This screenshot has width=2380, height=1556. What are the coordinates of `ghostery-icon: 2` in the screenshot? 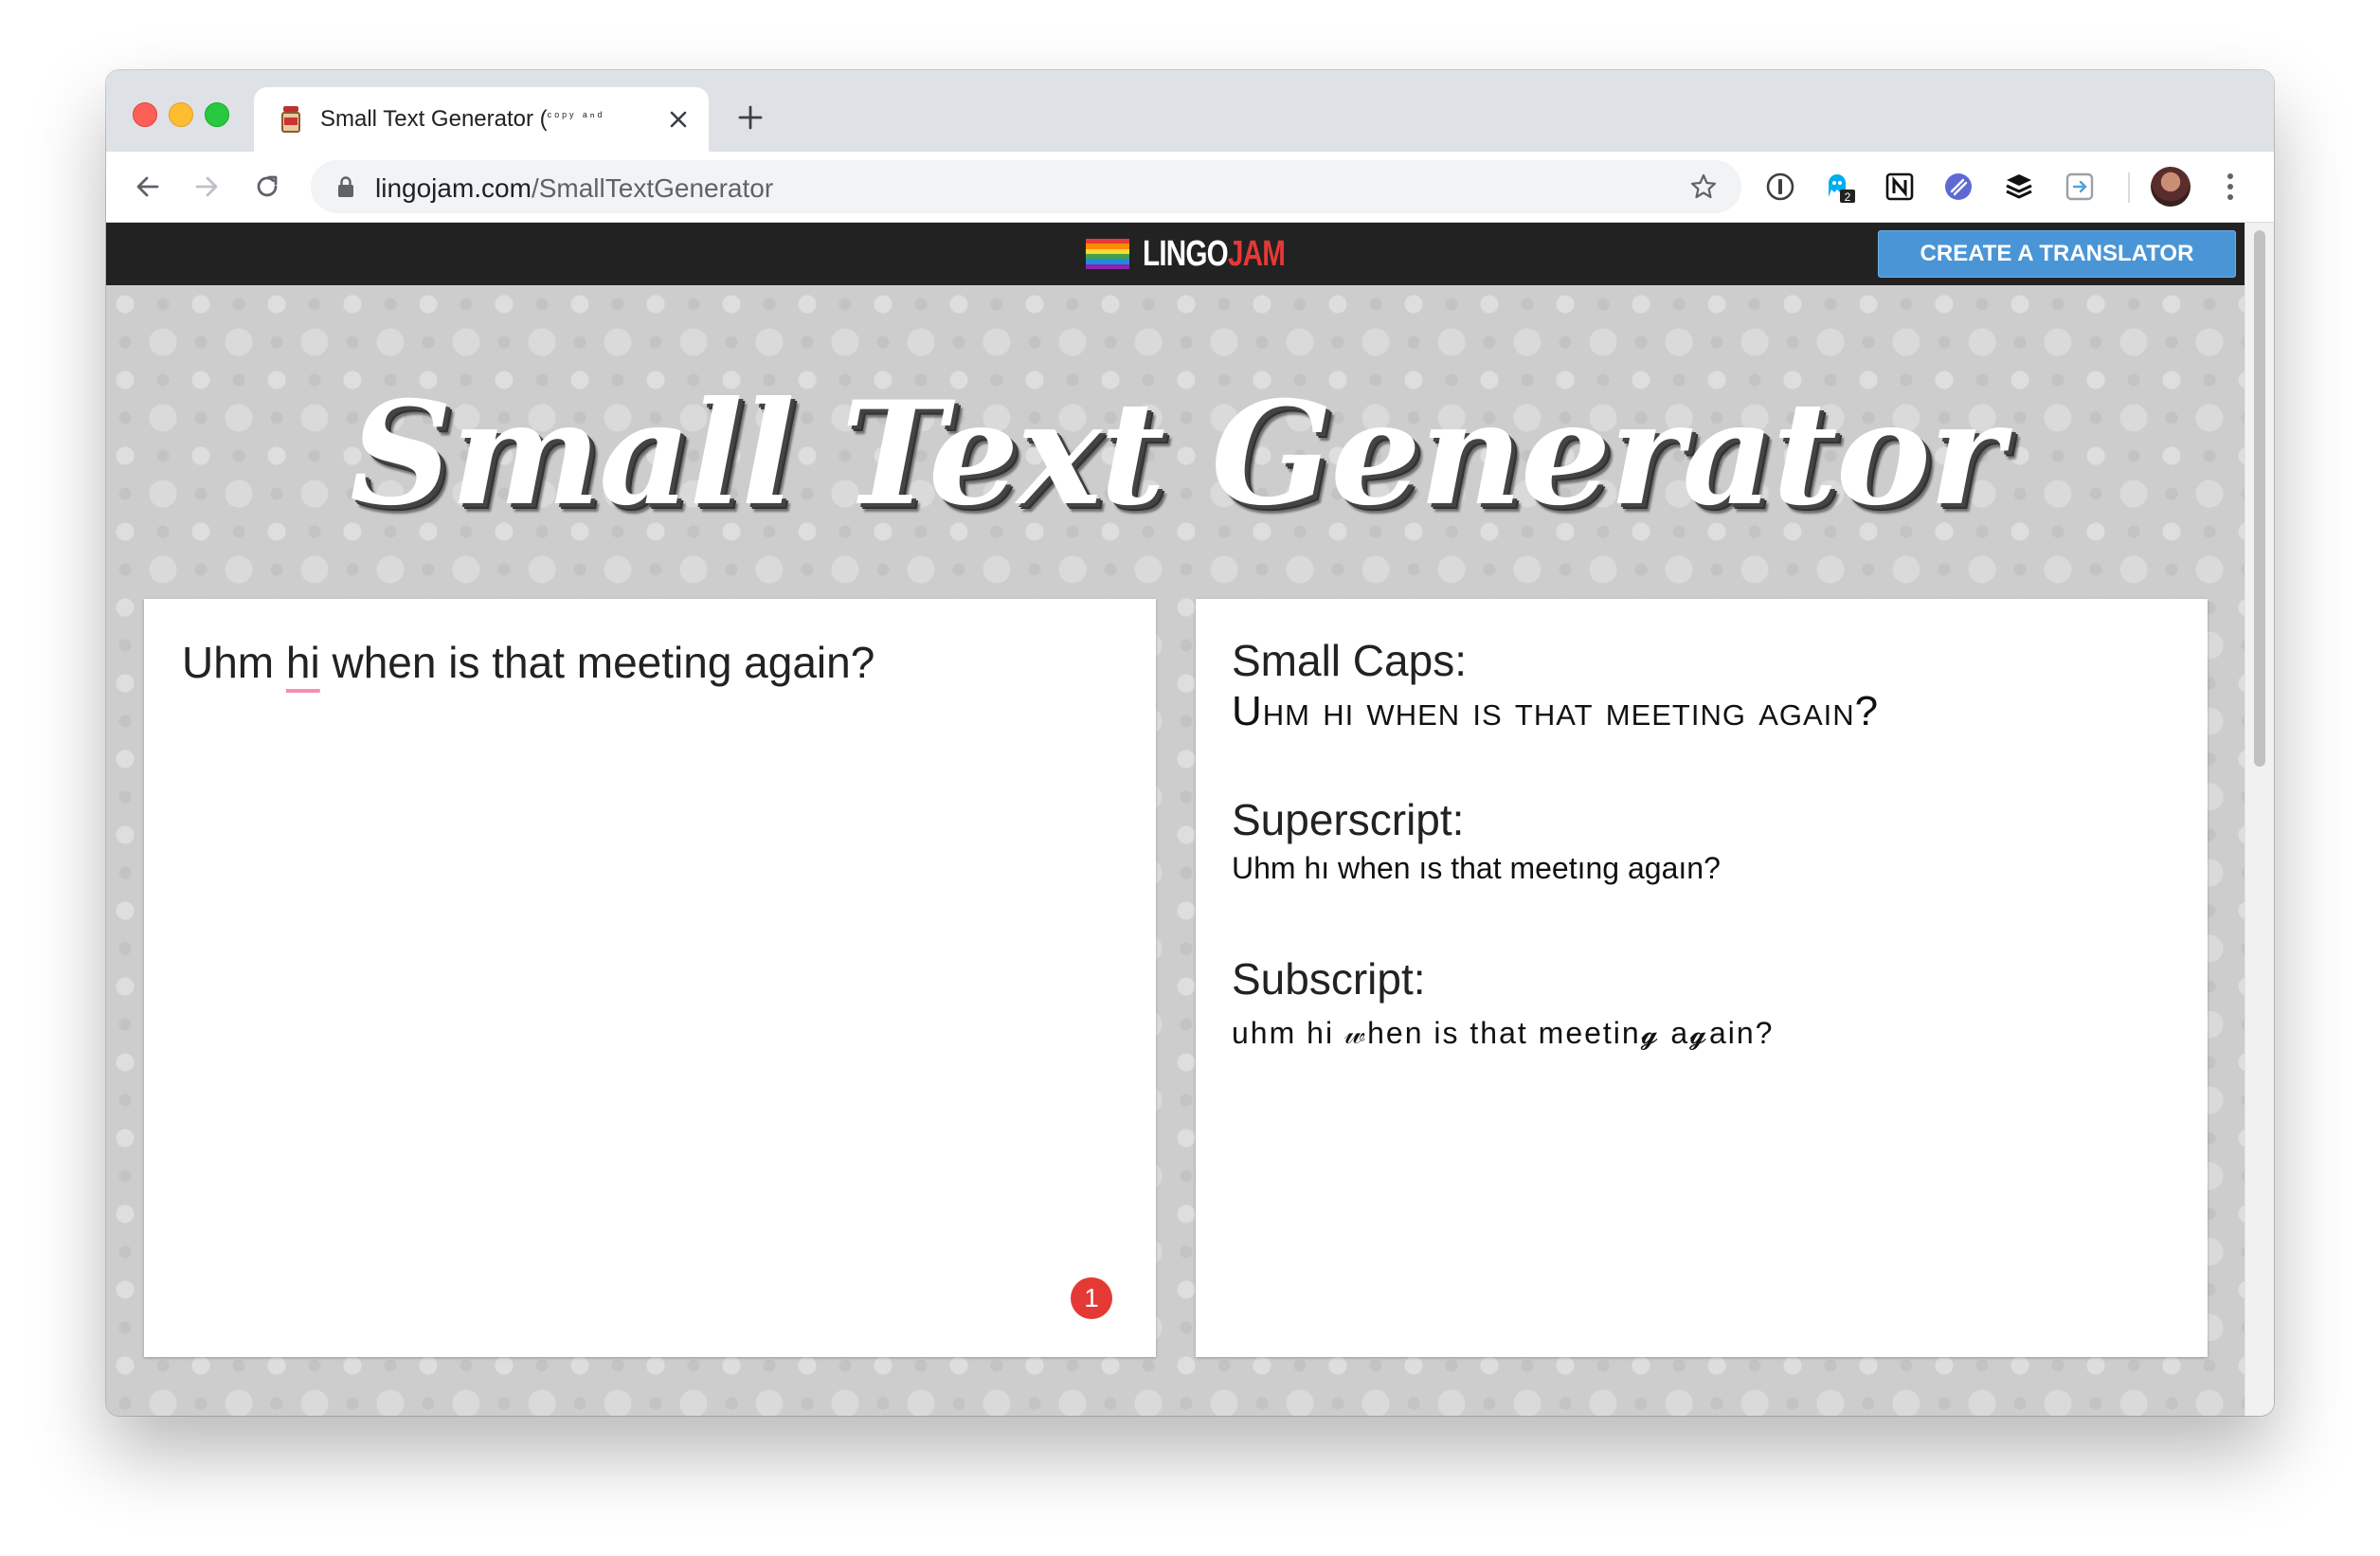 It's located at (1839, 187).